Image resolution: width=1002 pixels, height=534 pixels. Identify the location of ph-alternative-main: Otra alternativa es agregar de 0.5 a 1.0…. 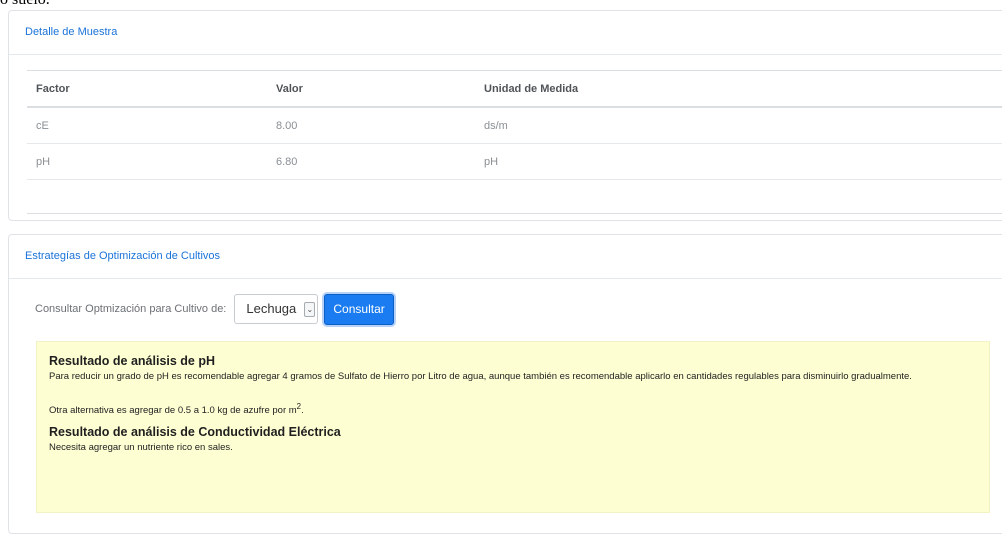
(173, 411).